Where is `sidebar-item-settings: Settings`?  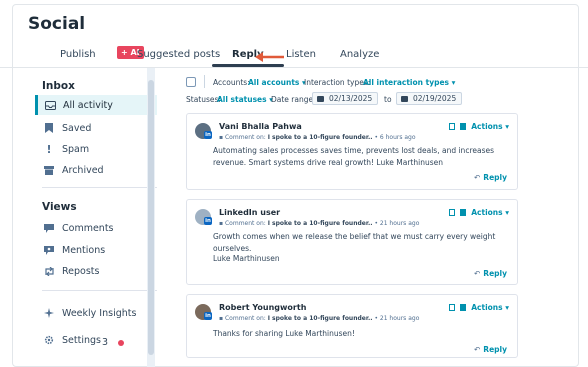 sidebar-item-settings: Settings is located at coordinates (96, 340).